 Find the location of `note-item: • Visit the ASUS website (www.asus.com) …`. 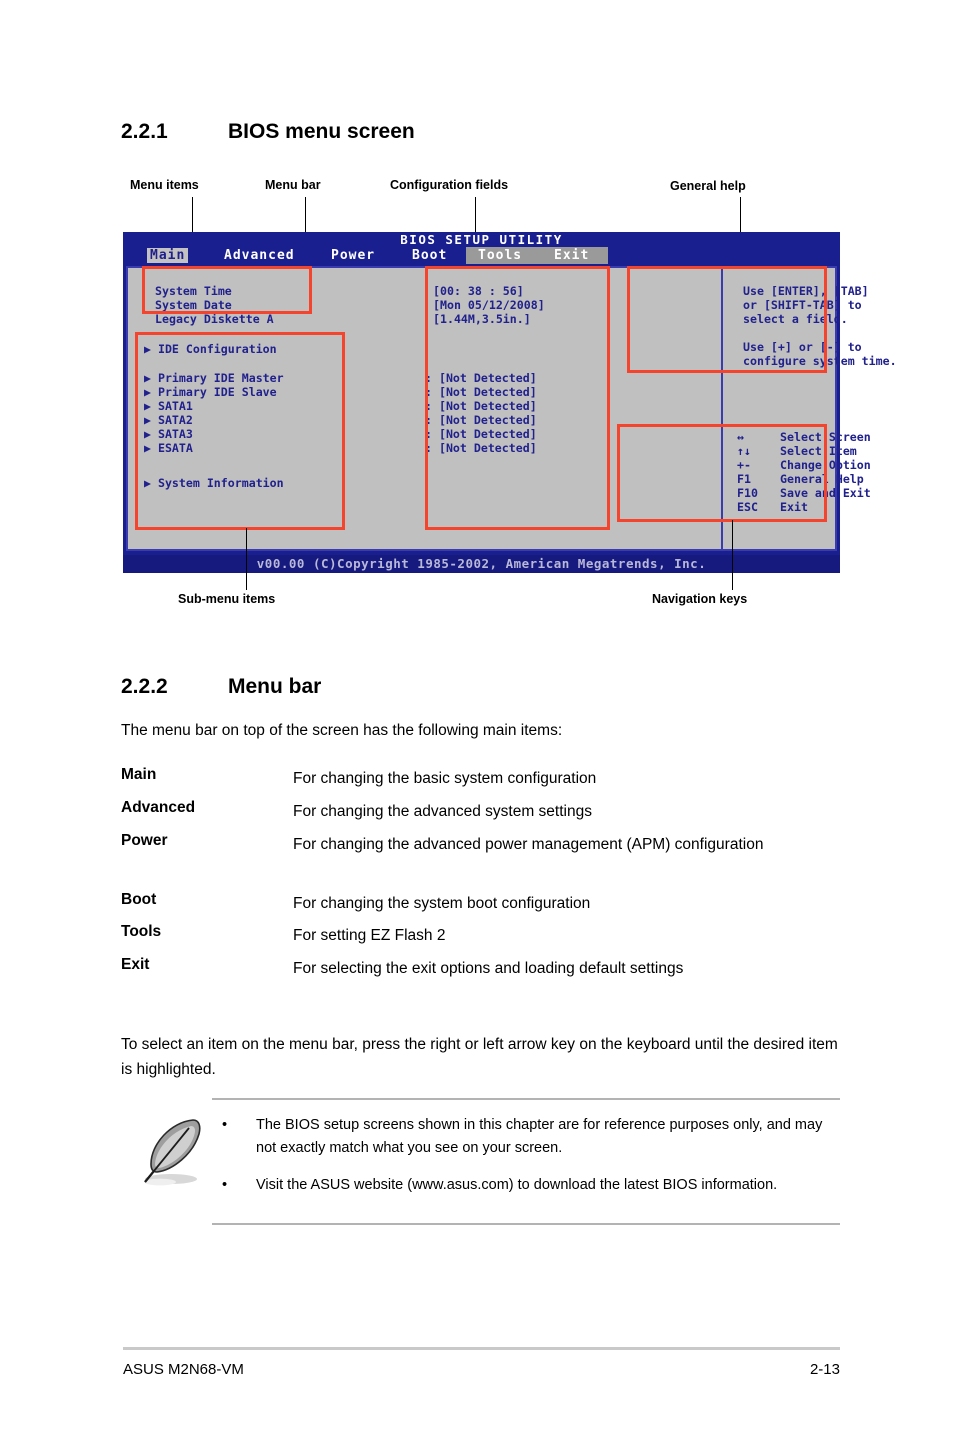

note-item: • Visit the ASUS website (www.asus.com) … is located at coordinates (524, 1185).